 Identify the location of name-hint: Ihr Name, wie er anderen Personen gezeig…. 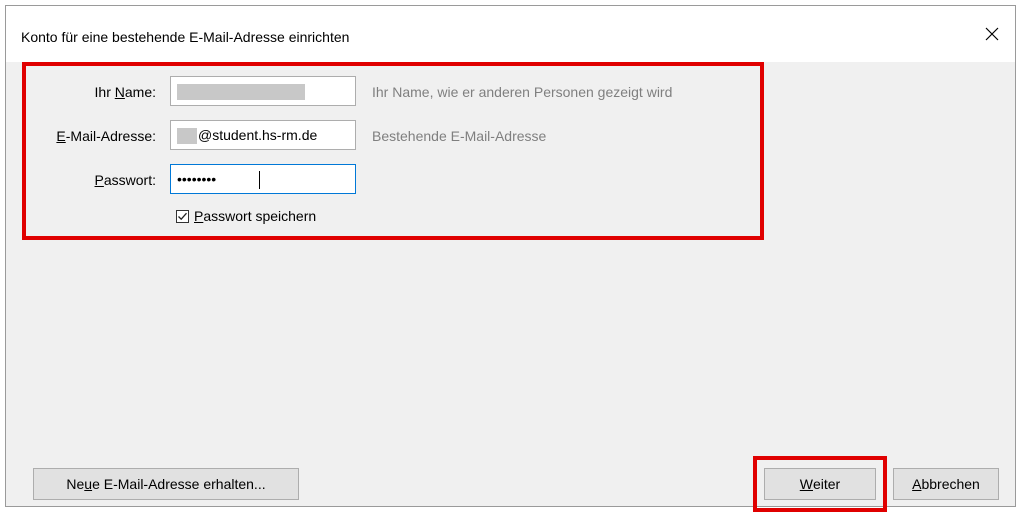
(522, 92).